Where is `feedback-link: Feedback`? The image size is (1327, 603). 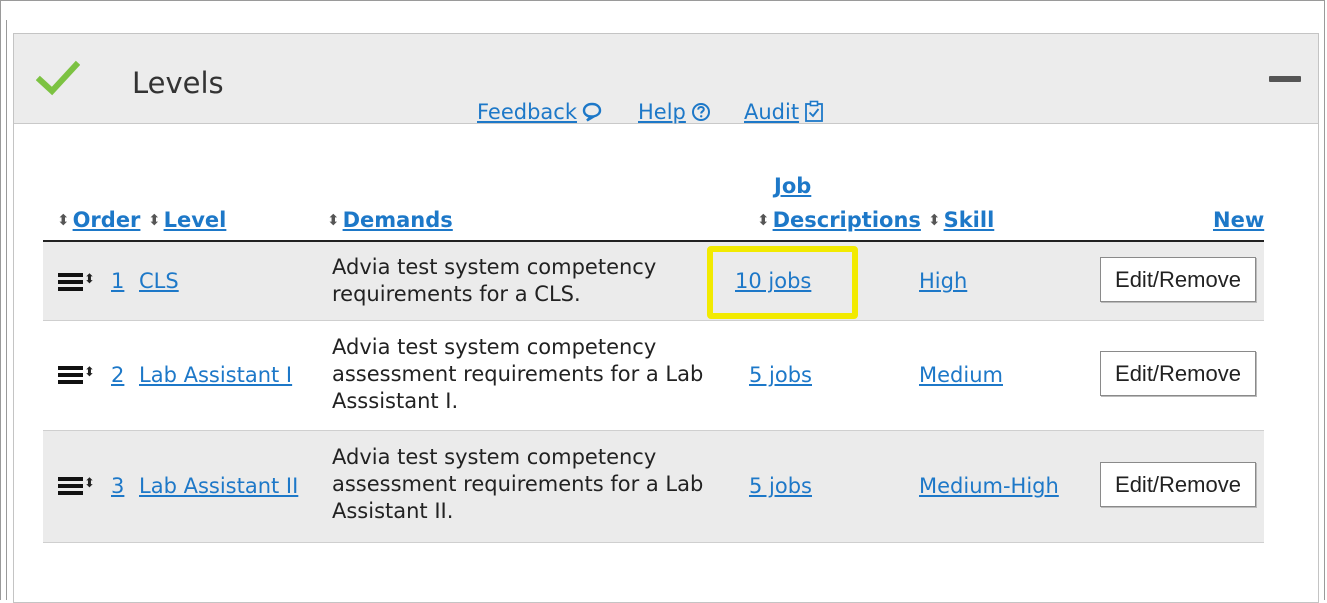
feedback-link: Feedback is located at coordinates (539, 112).